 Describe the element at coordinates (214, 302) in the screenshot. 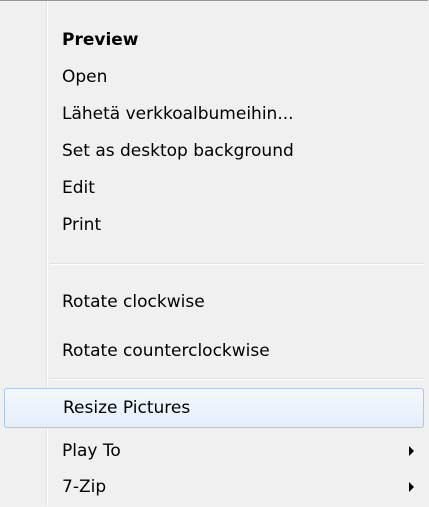

I see `menu-item-rotate-clockwise: Rotate clockwise` at that location.